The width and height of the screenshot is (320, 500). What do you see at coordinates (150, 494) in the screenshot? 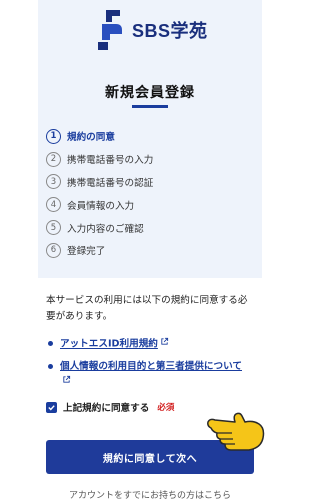
I see `existing-account-link: アカウントをすでにお持ちの方はこちら` at bounding box center [150, 494].